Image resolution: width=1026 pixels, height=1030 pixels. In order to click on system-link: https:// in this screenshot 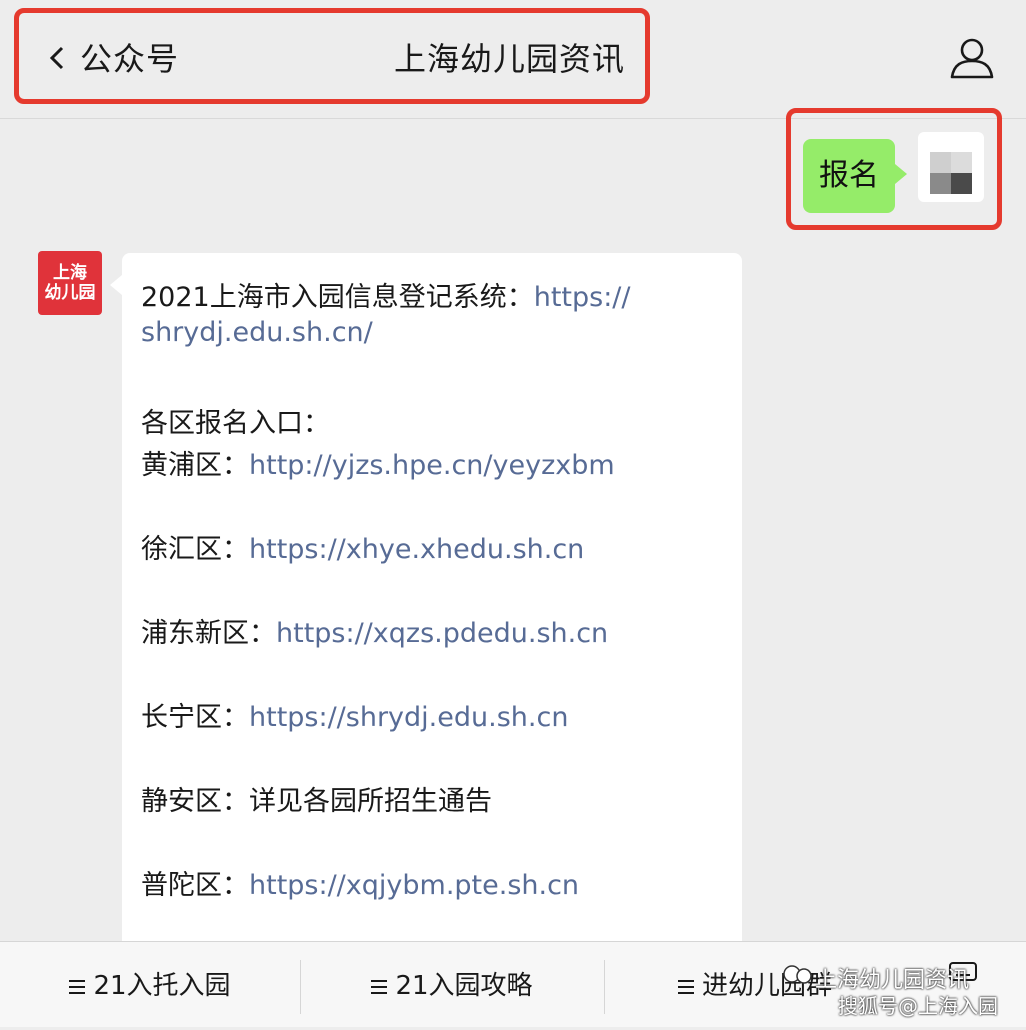, I will do `click(582, 297)`.